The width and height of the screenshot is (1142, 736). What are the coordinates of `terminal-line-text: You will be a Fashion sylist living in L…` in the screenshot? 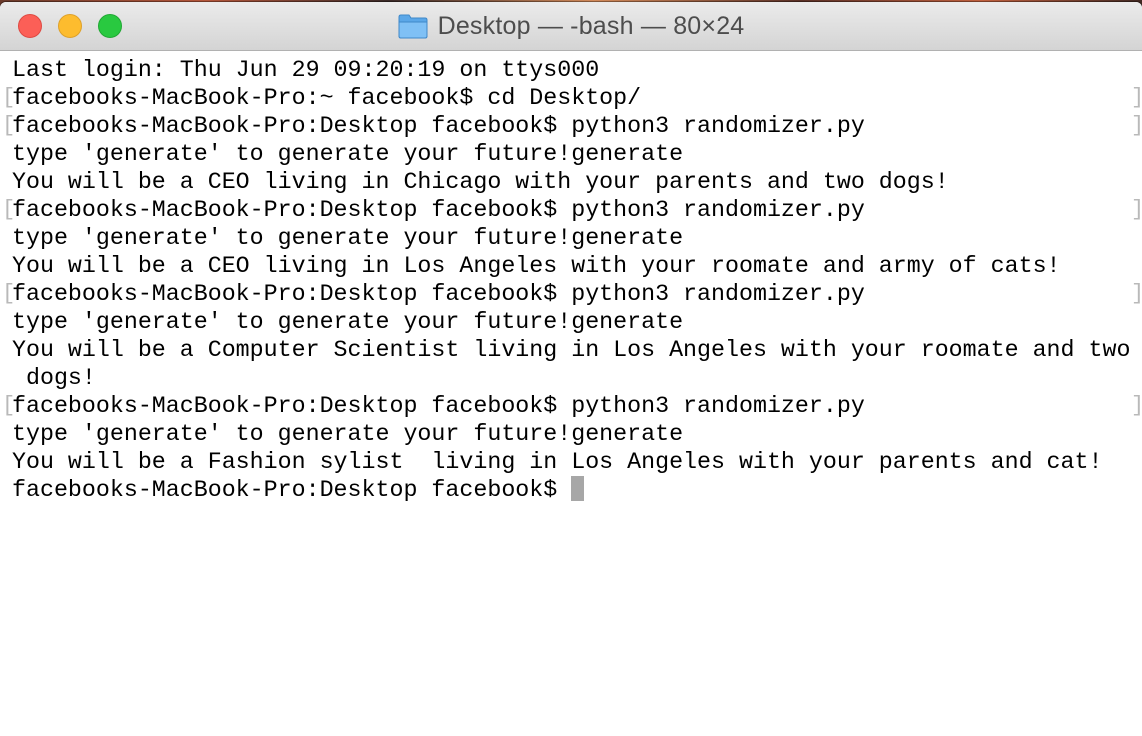 It's located at (557, 462).